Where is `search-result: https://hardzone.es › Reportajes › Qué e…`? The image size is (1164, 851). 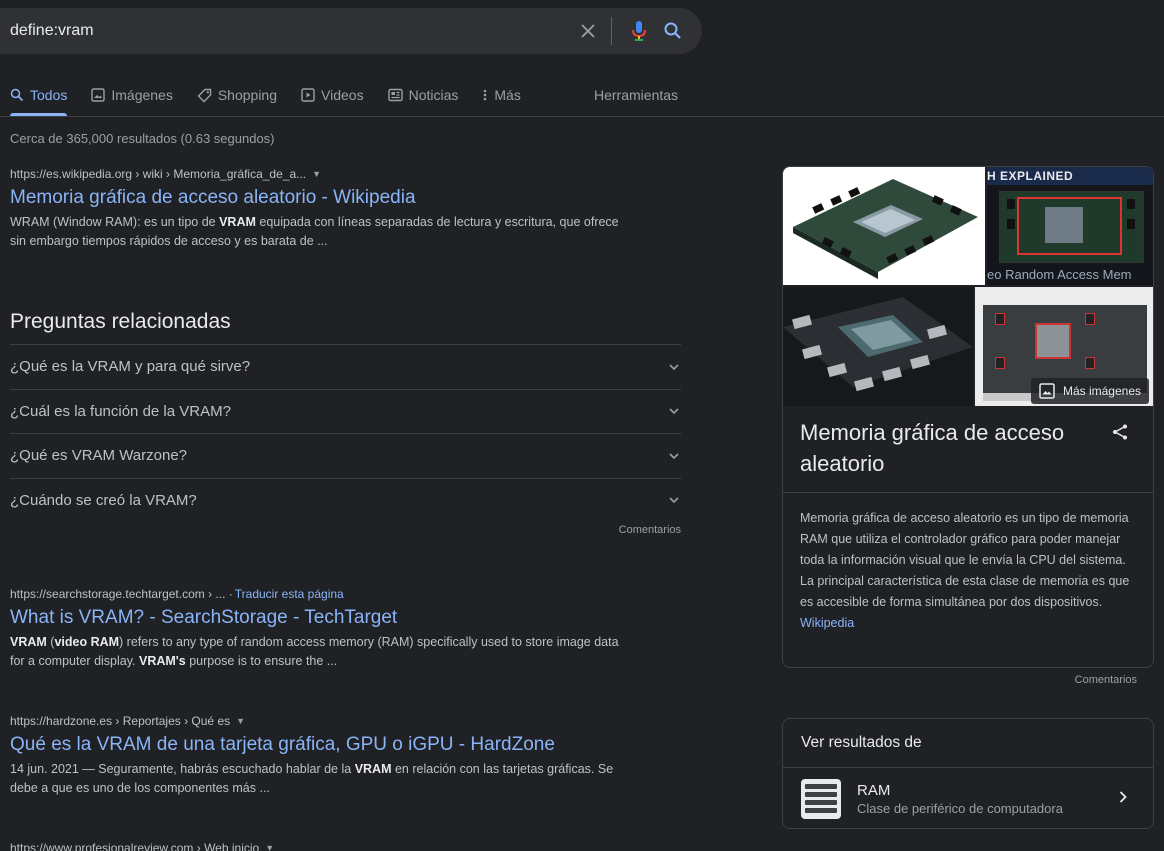 search-result: https://hardzone.es › Reportajes › Qué e… is located at coordinates (350, 756).